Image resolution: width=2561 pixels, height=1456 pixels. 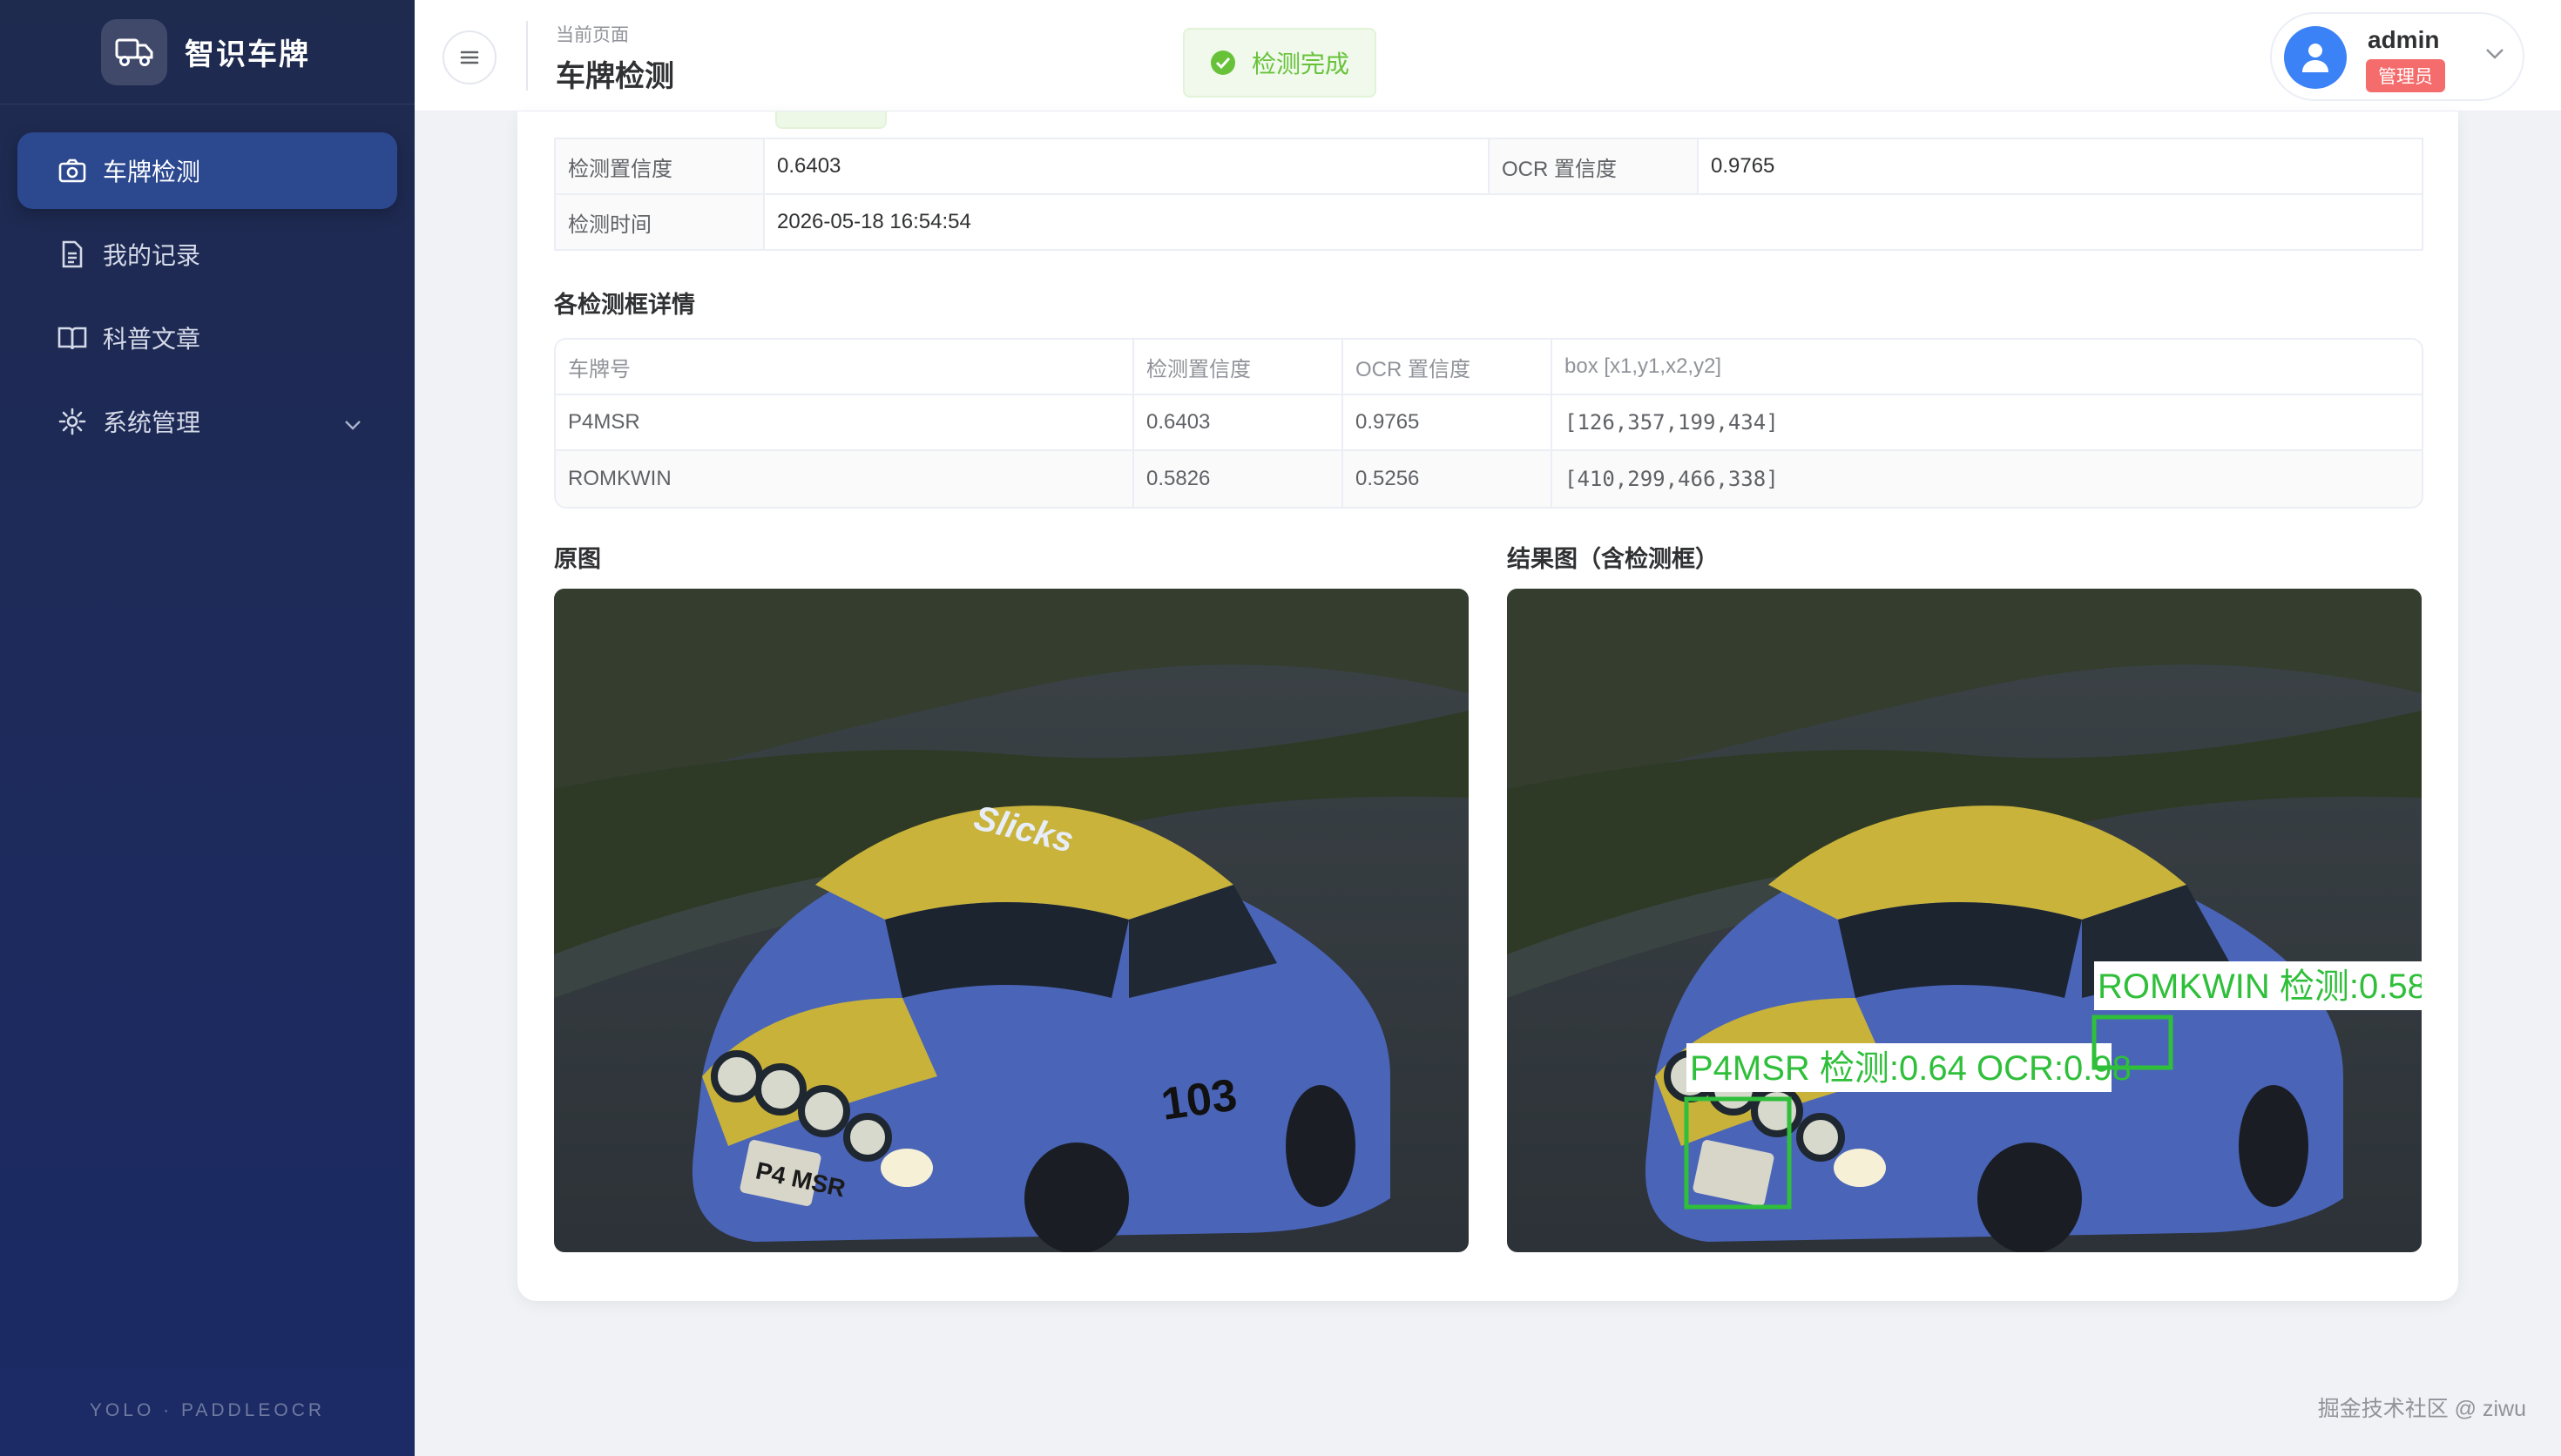 What do you see at coordinates (1199, 1099) in the screenshot?
I see `car-number-text: 103` at bounding box center [1199, 1099].